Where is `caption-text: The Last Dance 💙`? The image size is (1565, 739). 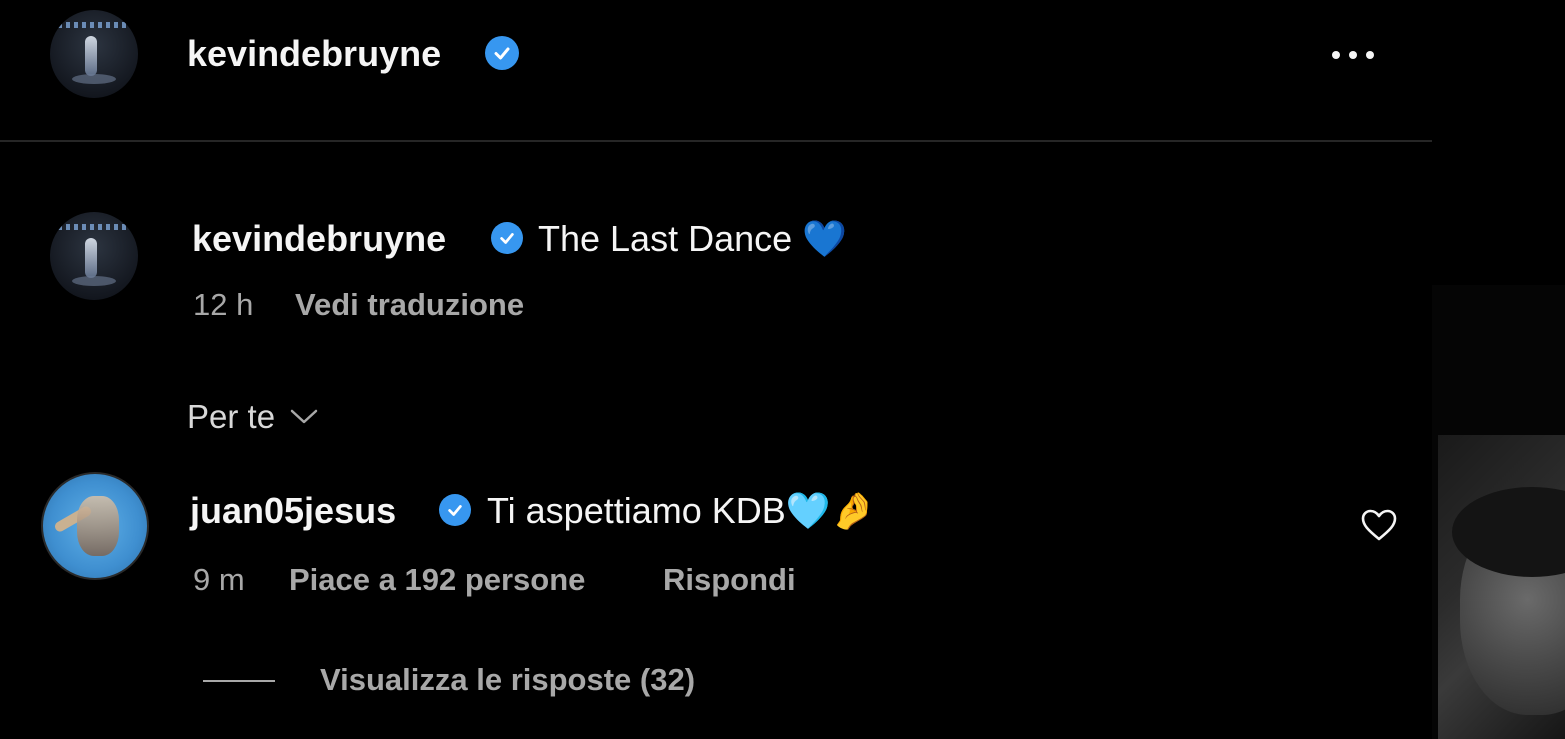 caption-text: The Last Dance 💙 is located at coordinates (692, 238).